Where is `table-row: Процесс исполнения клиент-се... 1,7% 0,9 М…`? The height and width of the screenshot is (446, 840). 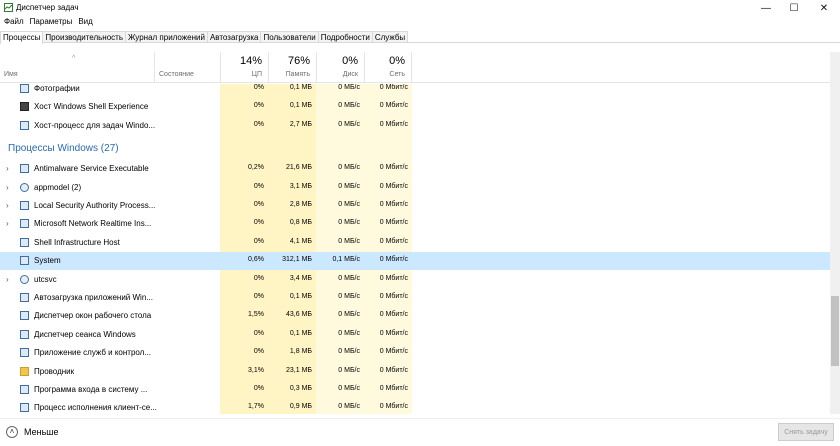
table-row: Процесс исполнения клиент-се... 1,7% 0,9 М… is located at coordinates (415, 406).